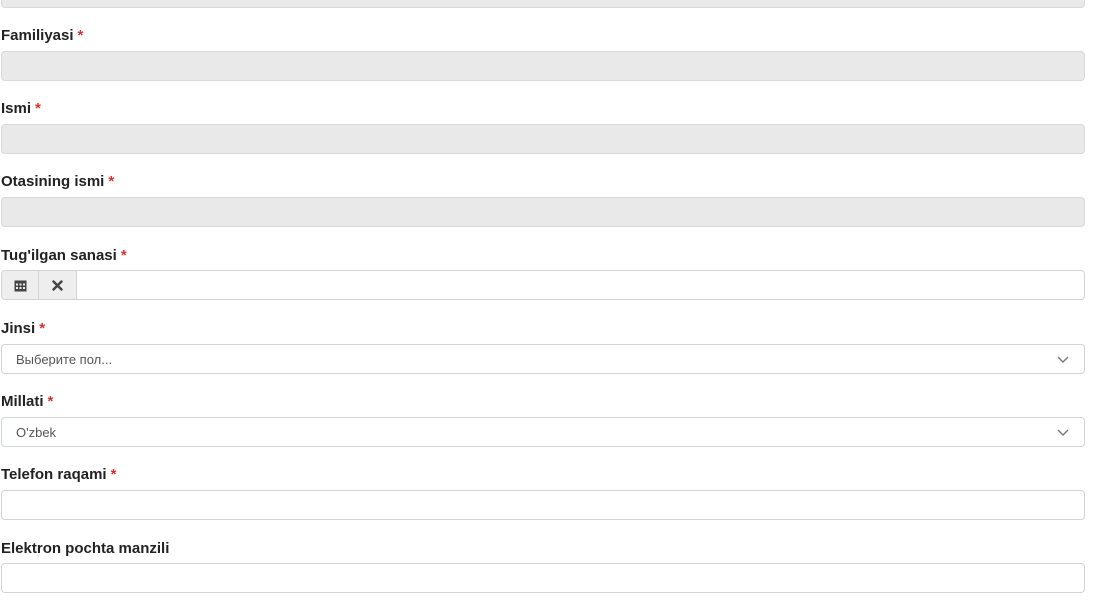 This screenshot has height=614, width=1095. What do you see at coordinates (543, 212) in the screenshot?
I see `otasining-ismi-input` at bounding box center [543, 212].